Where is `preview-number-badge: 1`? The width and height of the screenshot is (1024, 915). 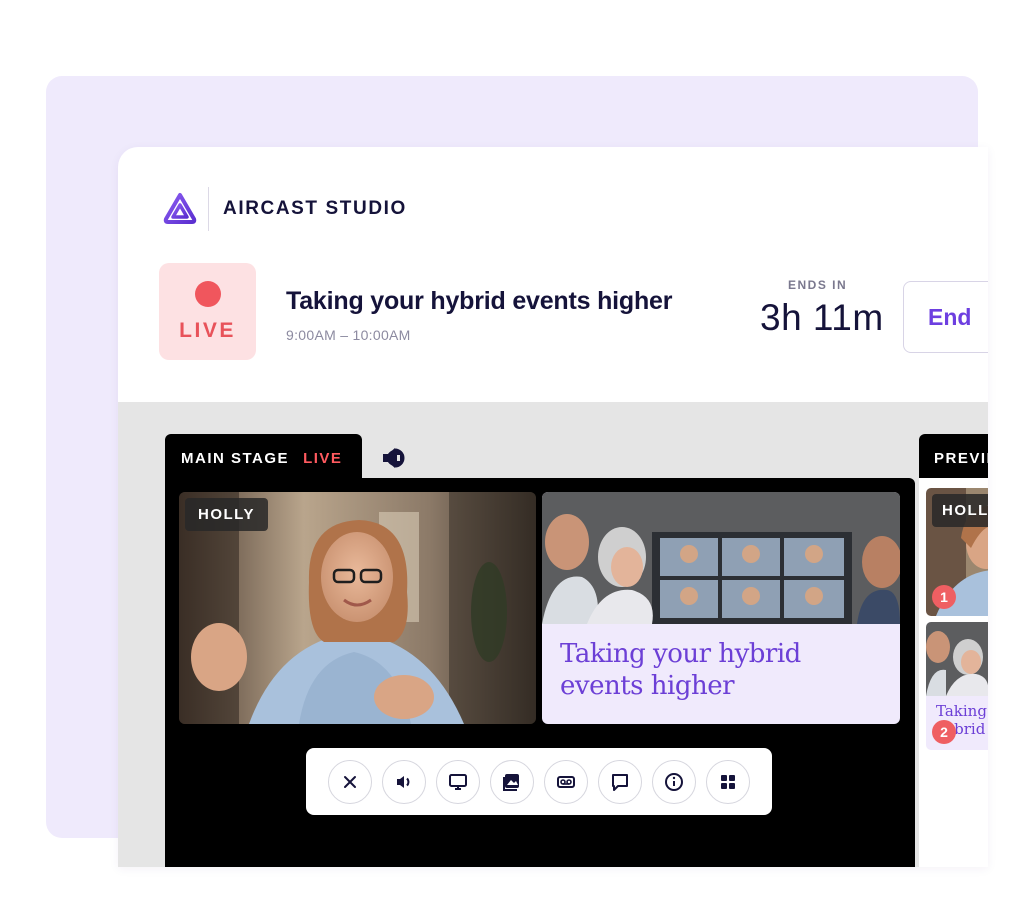 preview-number-badge: 1 is located at coordinates (944, 597).